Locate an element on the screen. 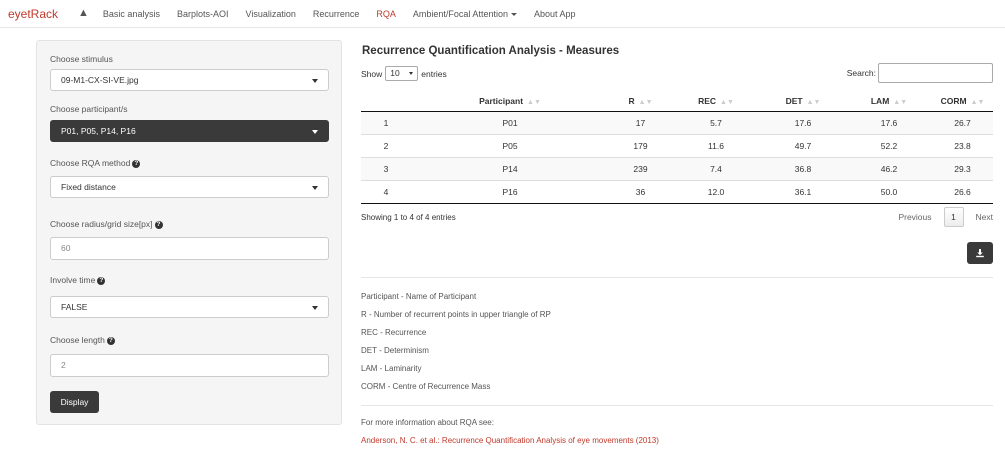 The width and height of the screenshot is (1005, 455). search-input is located at coordinates (935, 73).